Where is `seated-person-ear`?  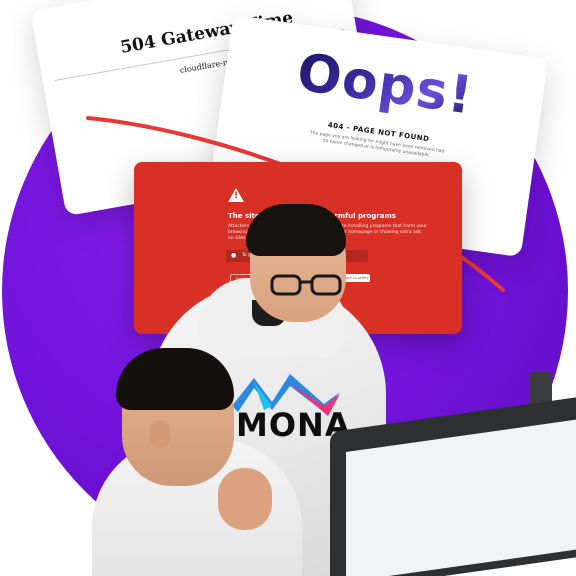
seated-person-ear is located at coordinates (160, 434).